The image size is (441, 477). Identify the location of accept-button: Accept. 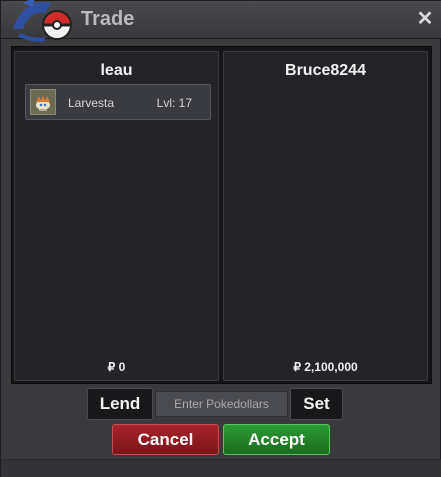
(276, 439).